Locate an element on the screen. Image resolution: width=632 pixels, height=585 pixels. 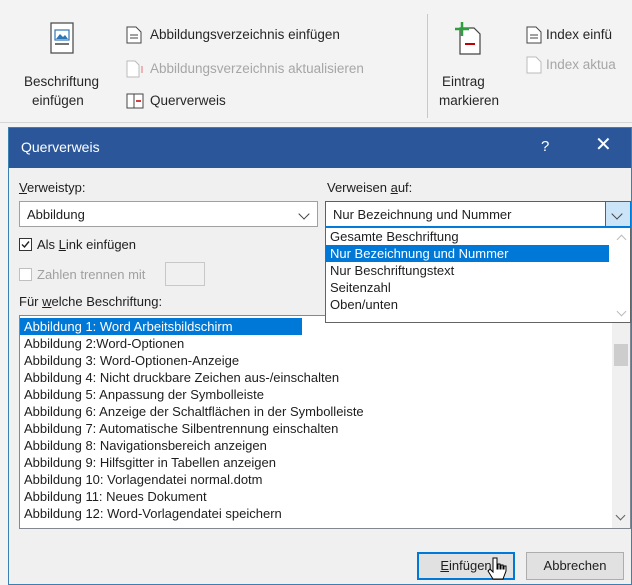
list-item: Abbildung 11: Neues Dokument is located at coordinates (325, 496).